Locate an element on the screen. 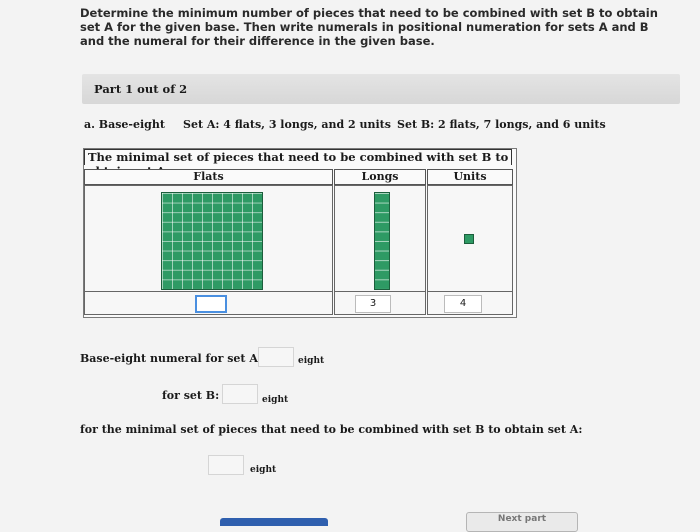 This screenshot has width=700, height=532. units-answer-cell: 4 is located at coordinates (470, 303).